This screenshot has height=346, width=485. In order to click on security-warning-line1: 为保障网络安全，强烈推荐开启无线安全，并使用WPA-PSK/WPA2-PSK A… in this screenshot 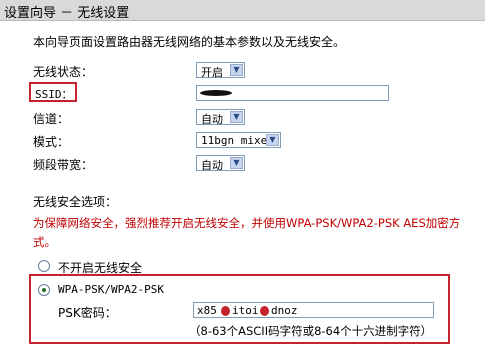, I will do `click(247, 223)`.